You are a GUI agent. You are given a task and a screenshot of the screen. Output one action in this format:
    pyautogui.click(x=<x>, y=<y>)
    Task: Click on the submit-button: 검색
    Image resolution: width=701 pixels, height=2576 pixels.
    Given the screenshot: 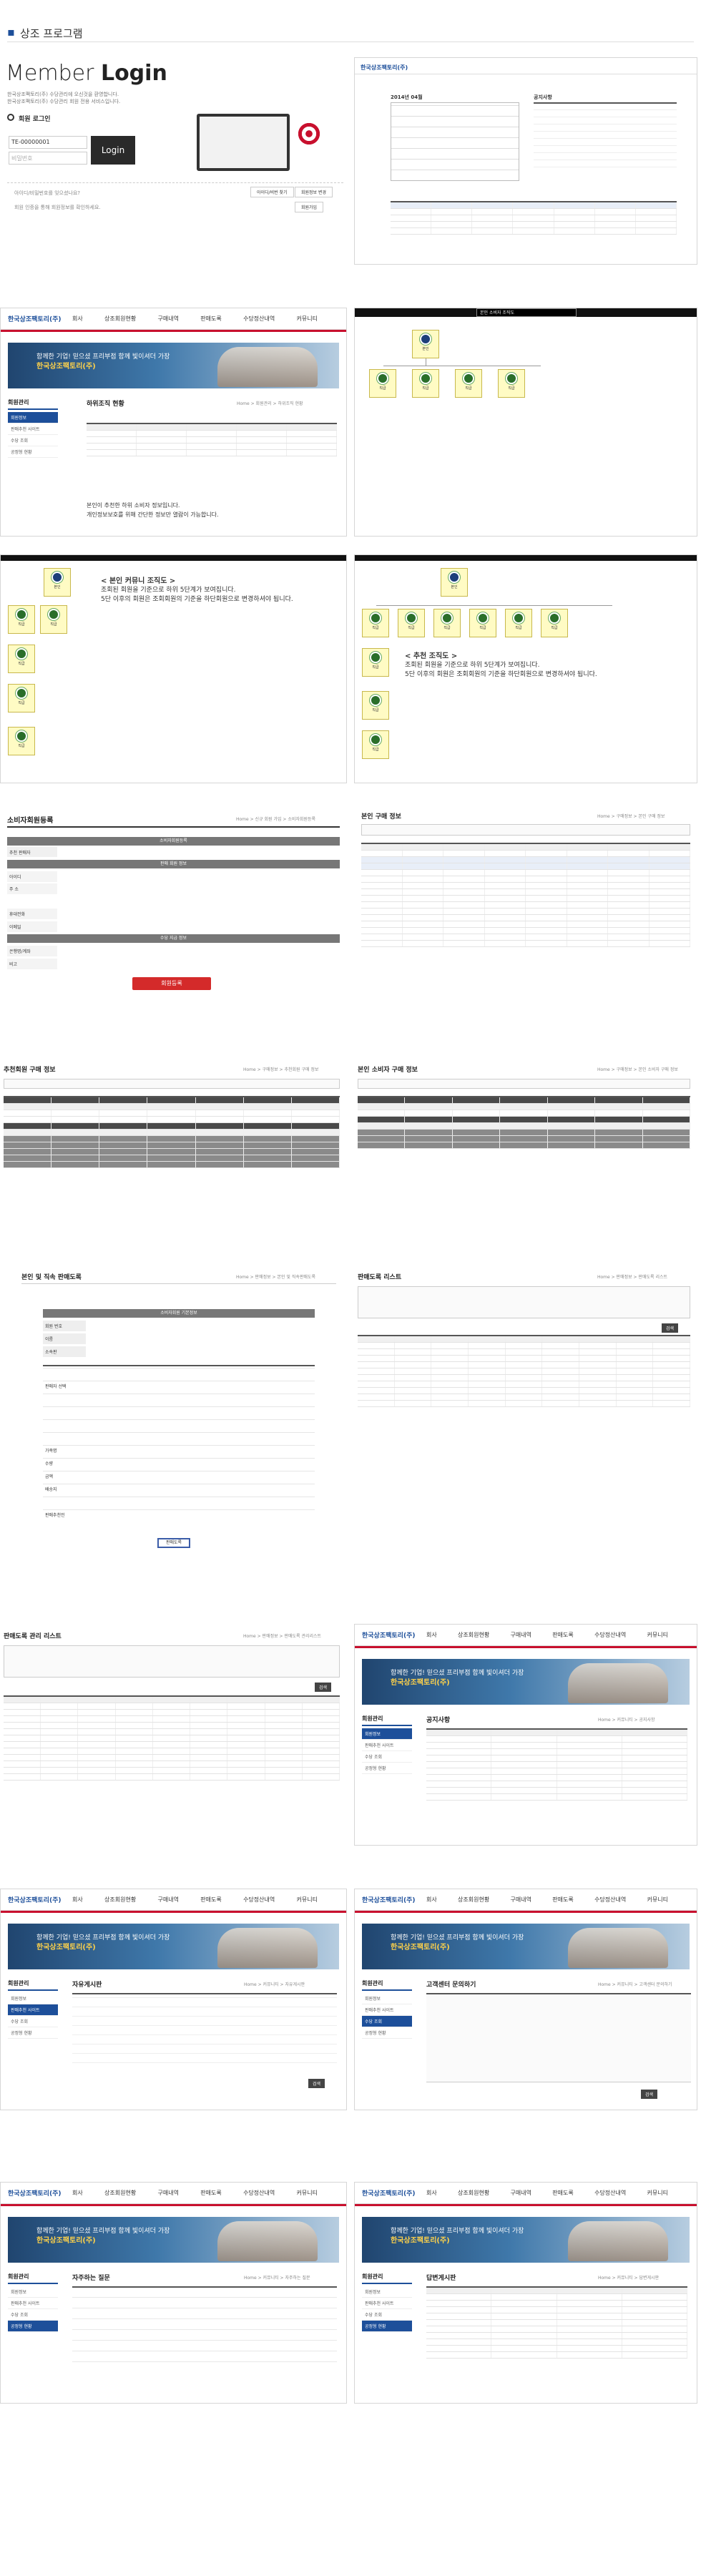 What is the action you would take?
    pyautogui.click(x=649, y=2094)
    